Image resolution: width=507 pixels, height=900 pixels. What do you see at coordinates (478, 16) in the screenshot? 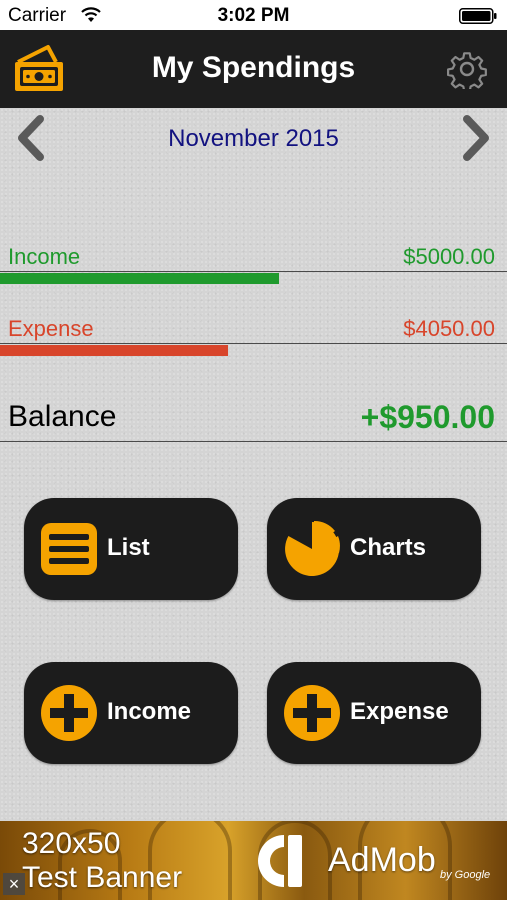
I see `battery-icon` at bounding box center [478, 16].